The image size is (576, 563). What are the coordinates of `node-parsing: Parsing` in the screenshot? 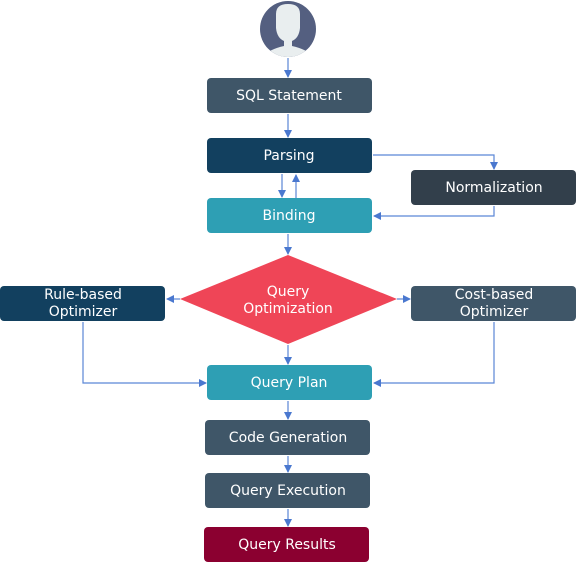 It's located at (289, 155).